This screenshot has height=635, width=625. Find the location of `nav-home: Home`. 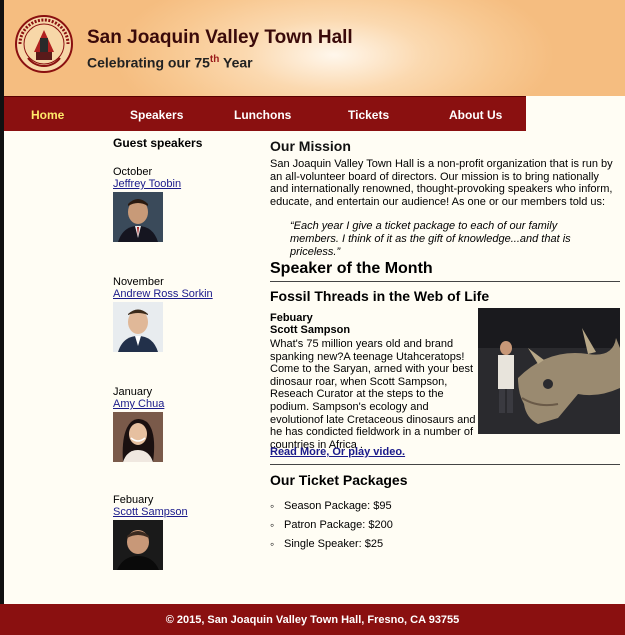

nav-home: Home is located at coordinates (47, 115).